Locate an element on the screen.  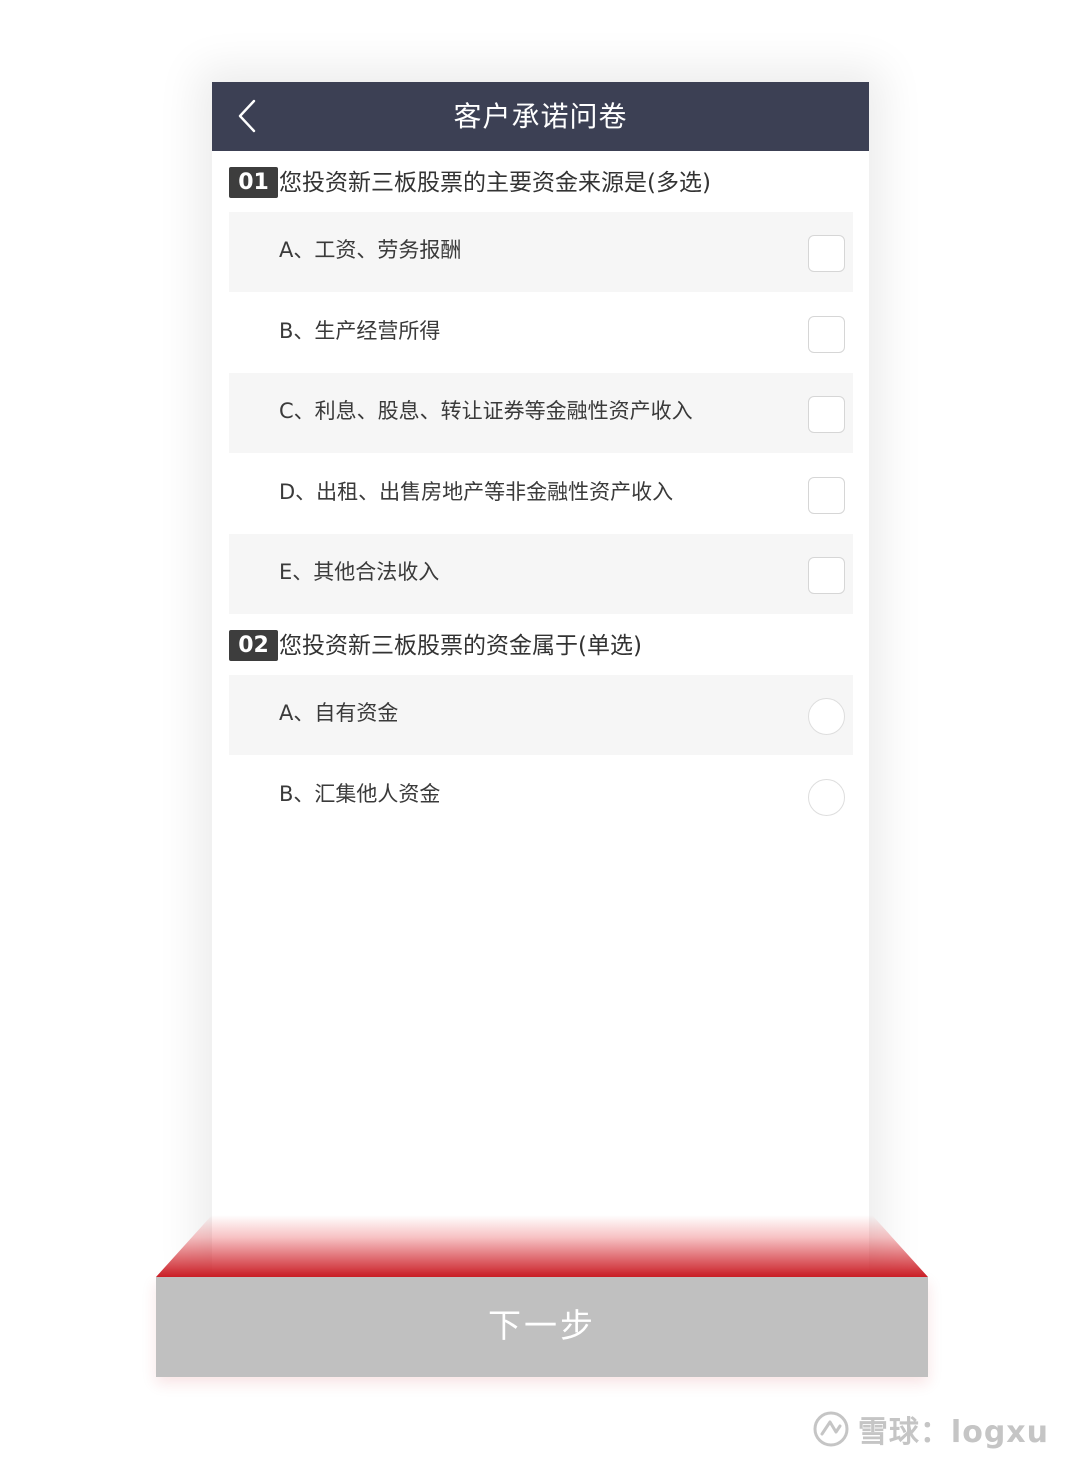
option-q1-b: B、生产经营所得 is located at coordinates (541, 333).